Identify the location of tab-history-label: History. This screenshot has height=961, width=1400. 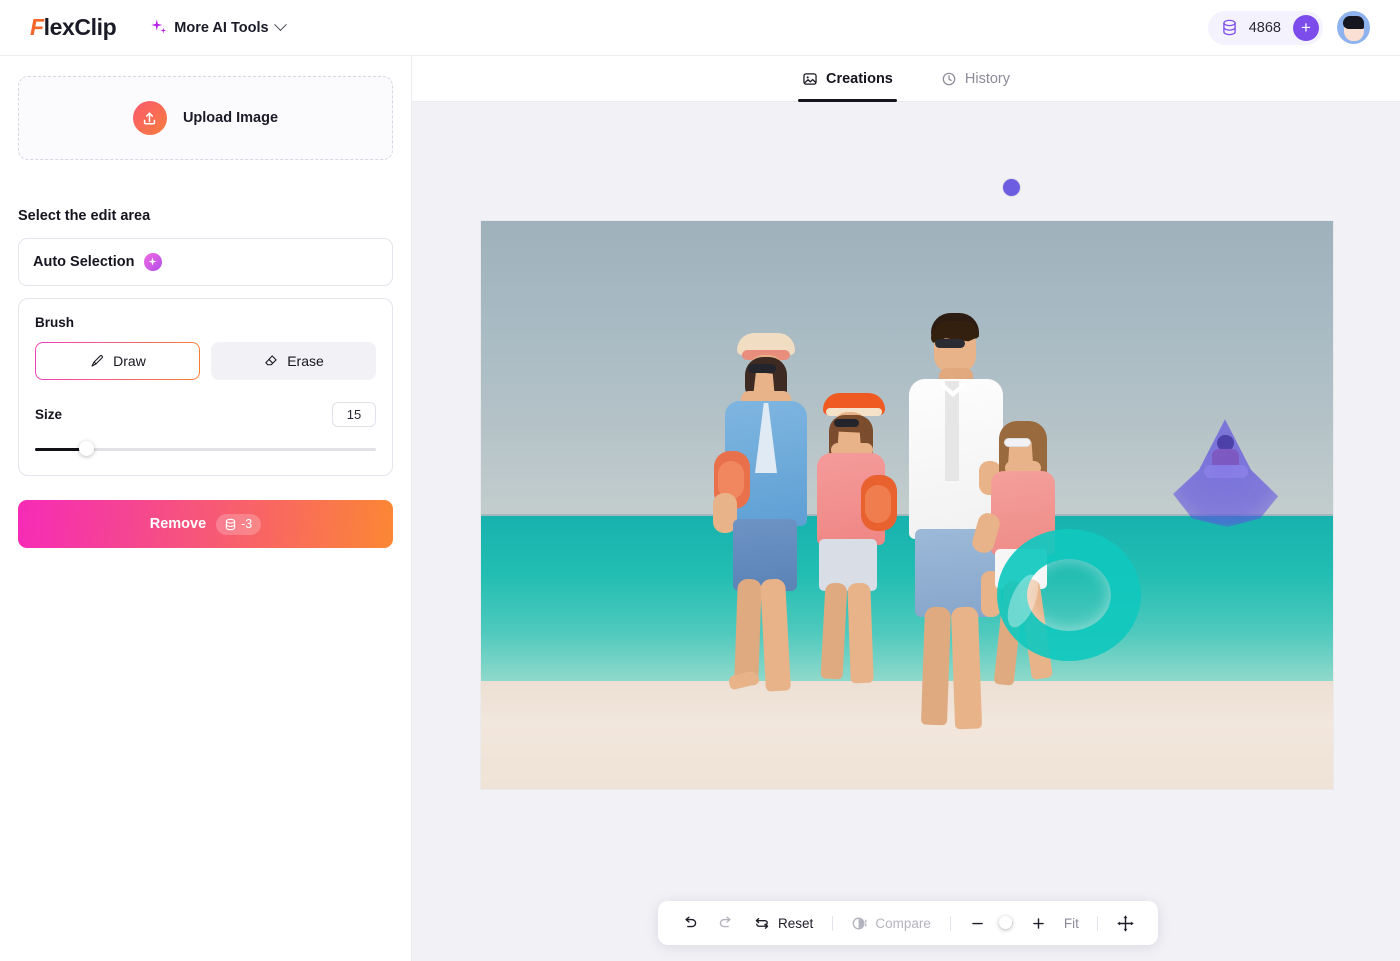
(987, 78).